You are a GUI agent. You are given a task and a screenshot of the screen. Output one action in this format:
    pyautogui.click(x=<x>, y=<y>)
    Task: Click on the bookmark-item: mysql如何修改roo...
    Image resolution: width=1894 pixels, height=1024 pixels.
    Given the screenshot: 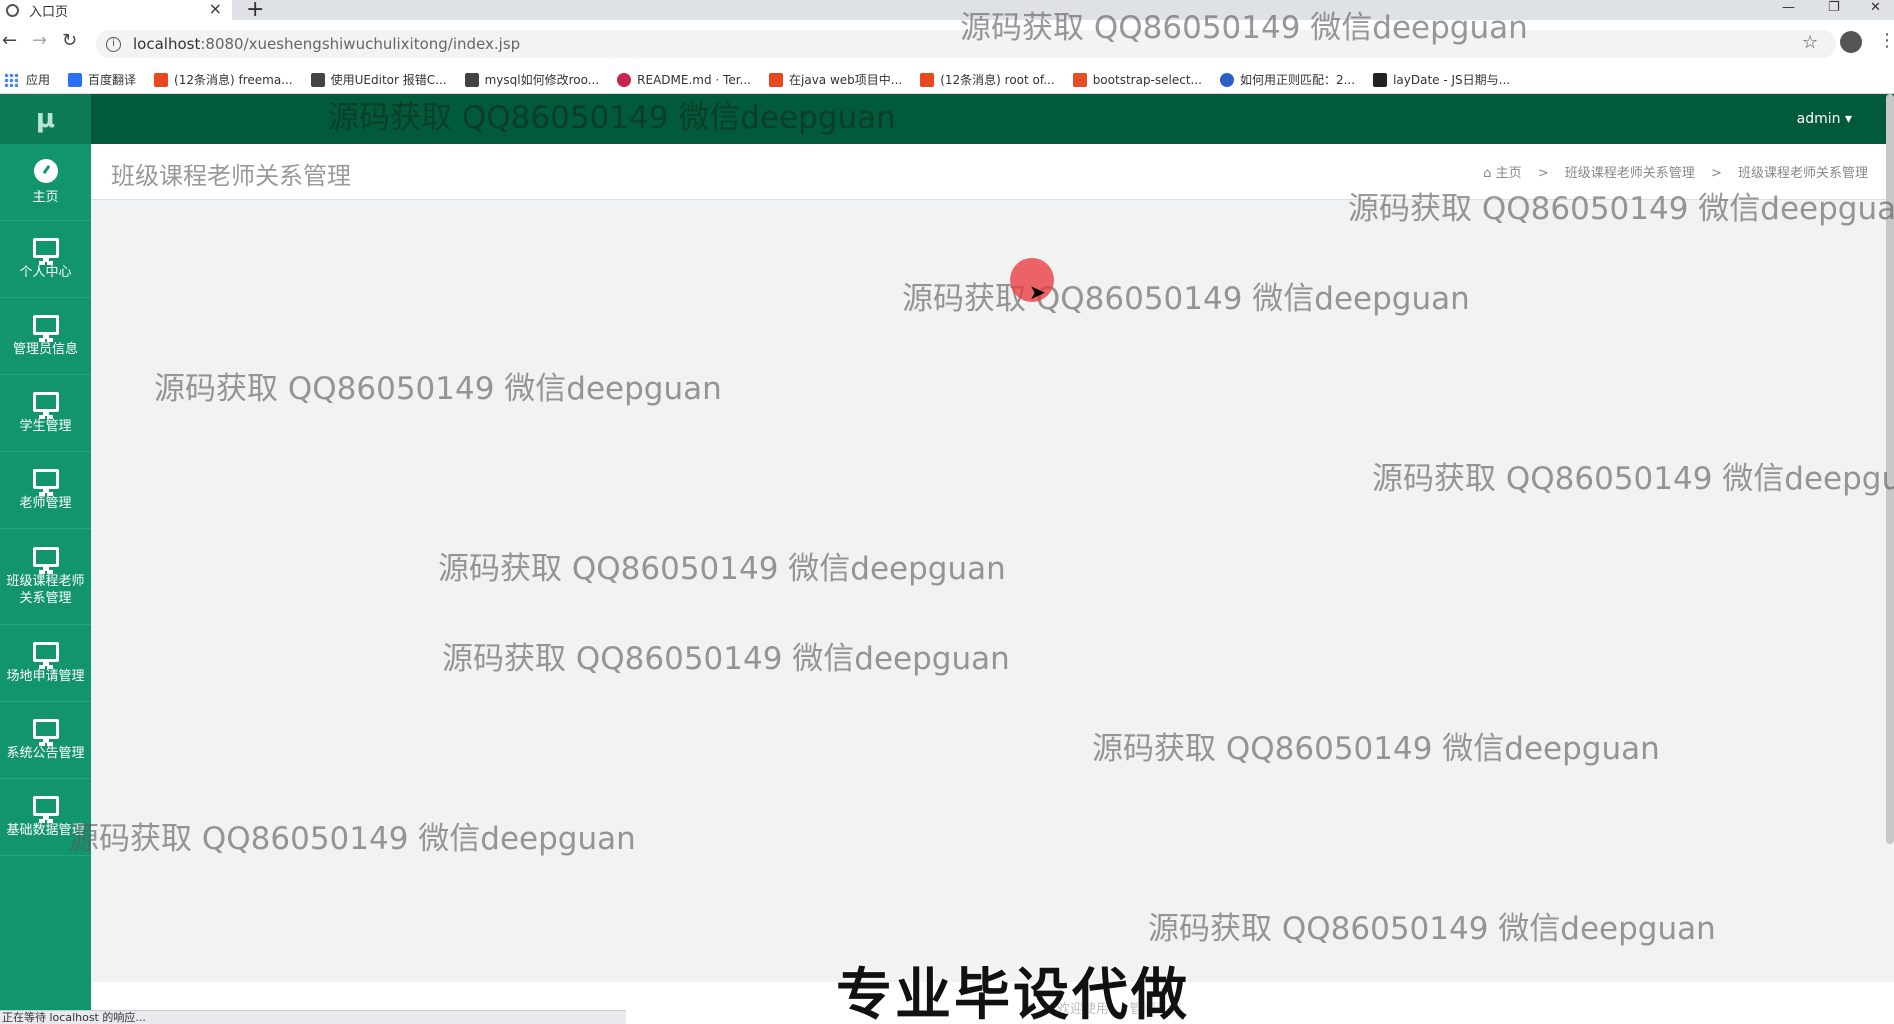 What is the action you would take?
    pyautogui.click(x=531, y=79)
    